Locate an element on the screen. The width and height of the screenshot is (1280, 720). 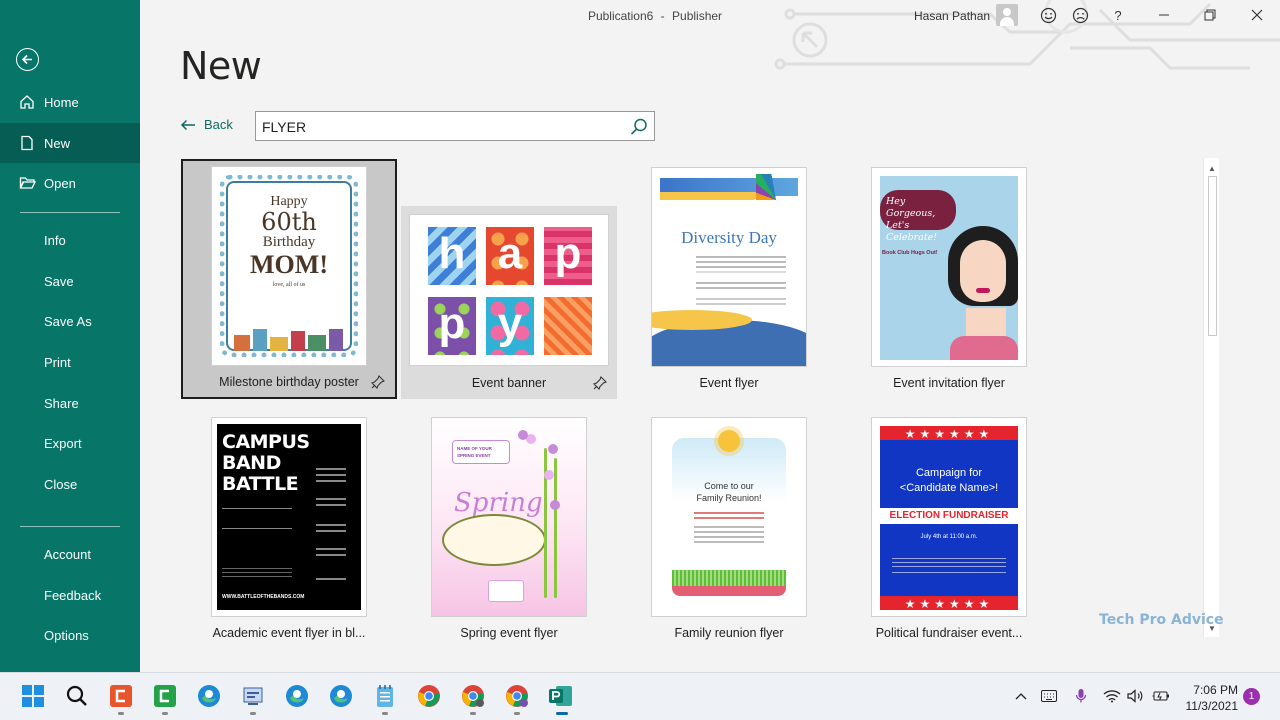
sidebar-item-feedback: Feedback is located at coordinates (70, 595).